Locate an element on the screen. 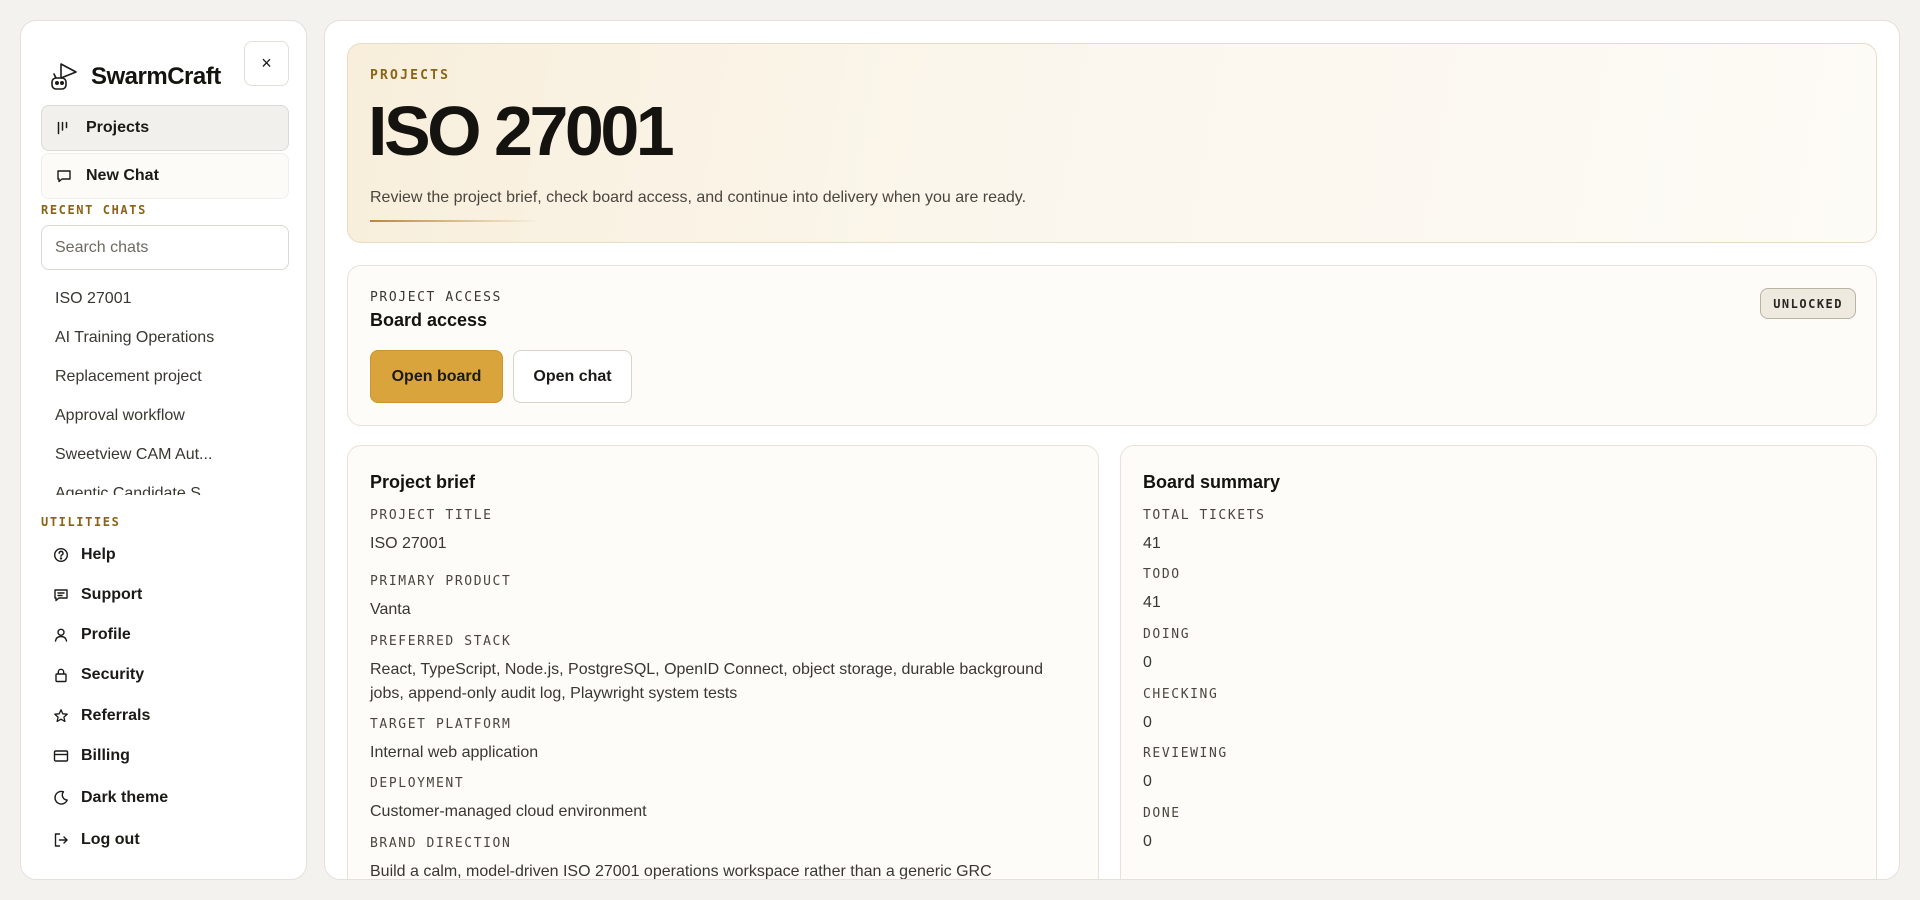 Image resolution: width=1920 pixels, height=900 pixels. util-support: Support is located at coordinates (165, 595).